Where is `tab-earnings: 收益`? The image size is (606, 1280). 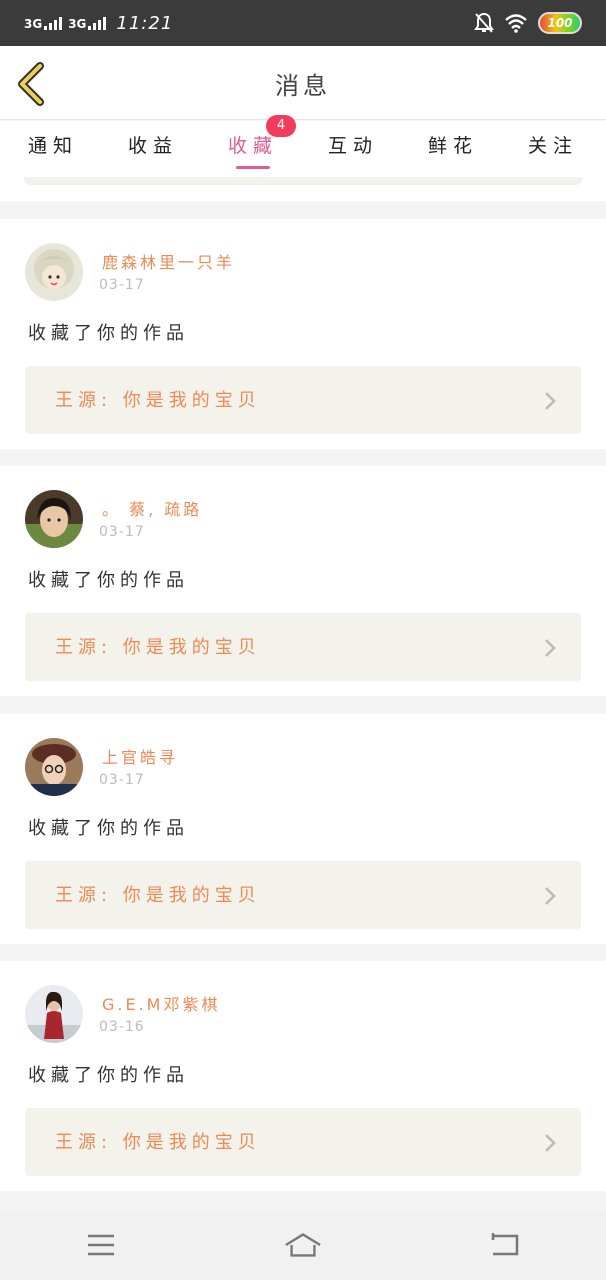 tab-earnings: 收益 is located at coordinates (153, 149).